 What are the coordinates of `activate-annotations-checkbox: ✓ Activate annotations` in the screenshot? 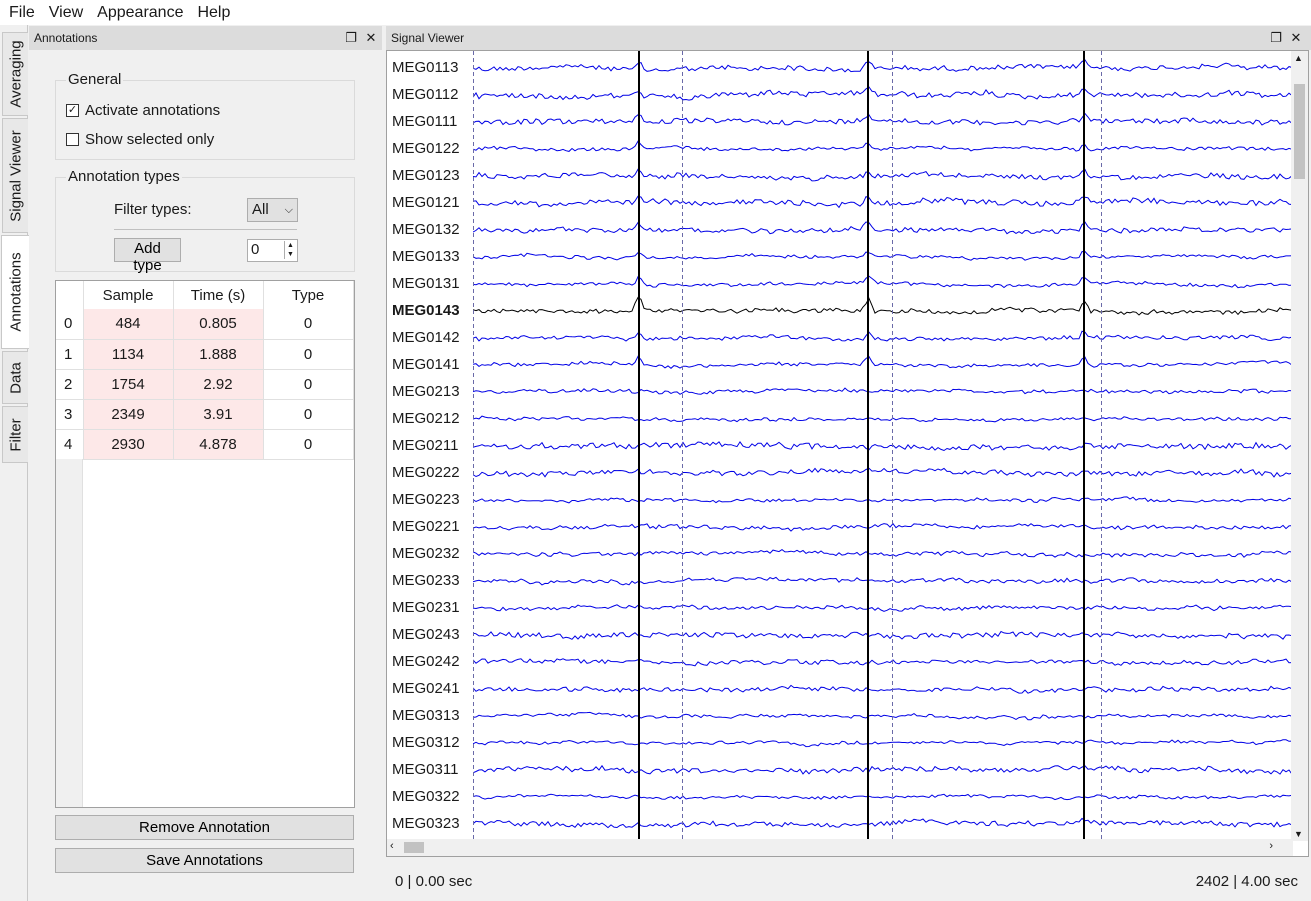 It's located at (143, 110).